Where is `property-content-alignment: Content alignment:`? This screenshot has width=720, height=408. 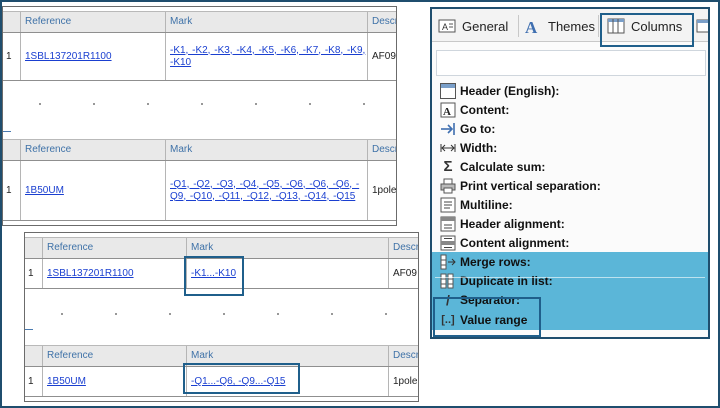
property-content-alignment: Content alignment: is located at coordinates (570, 242).